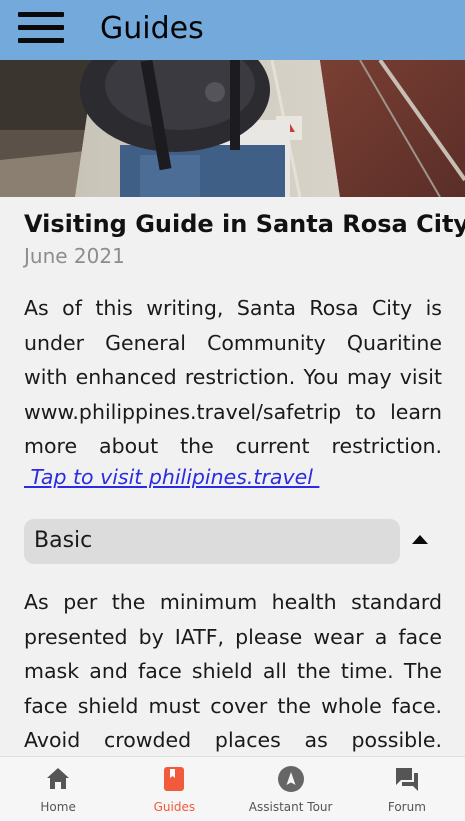 This screenshot has height=821, width=465. Describe the element at coordinates (406, 779) in the screenshot. I see `forum-icon` at that location.